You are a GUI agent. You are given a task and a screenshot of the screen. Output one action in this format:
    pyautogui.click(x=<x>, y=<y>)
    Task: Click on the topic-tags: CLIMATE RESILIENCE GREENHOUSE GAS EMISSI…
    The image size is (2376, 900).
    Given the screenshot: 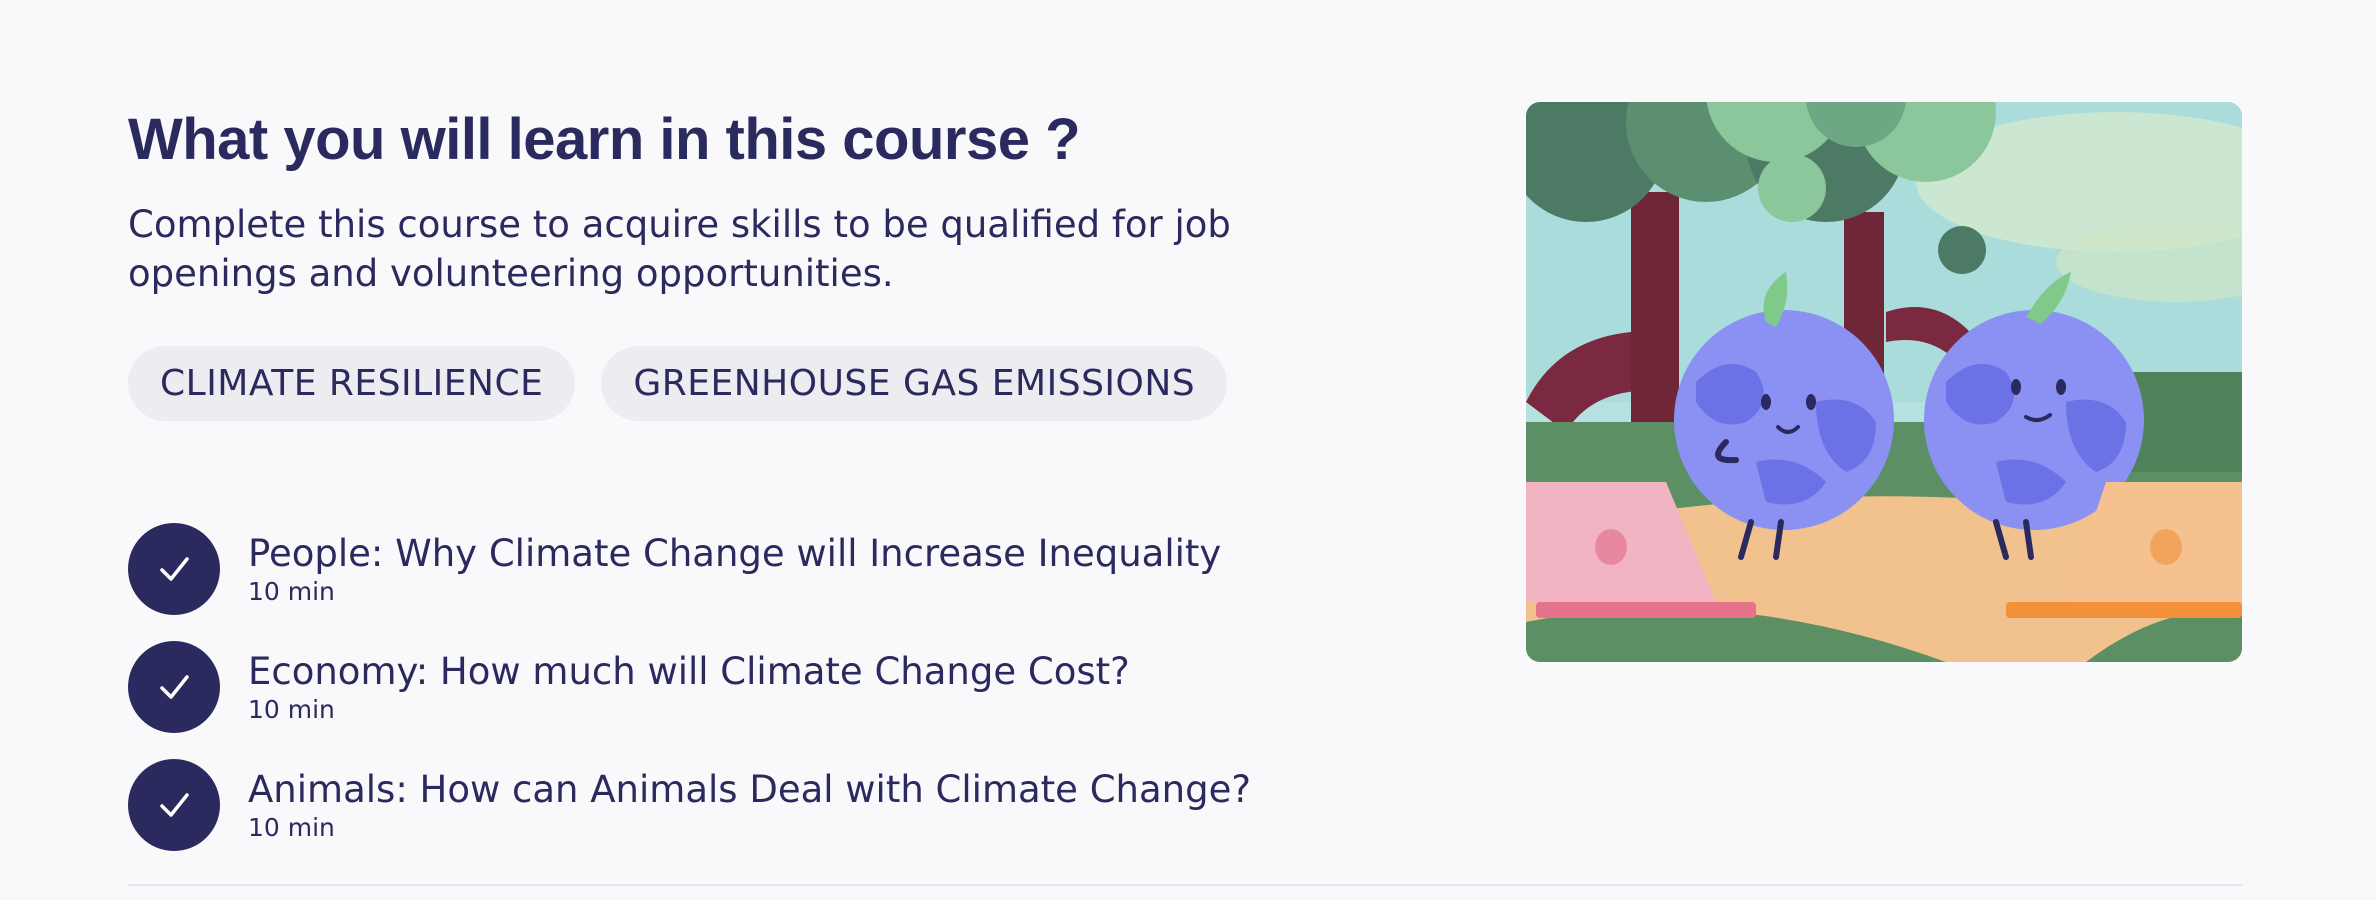 What is the action you would take?
    pyautogui.click(x=753, y=383)
    